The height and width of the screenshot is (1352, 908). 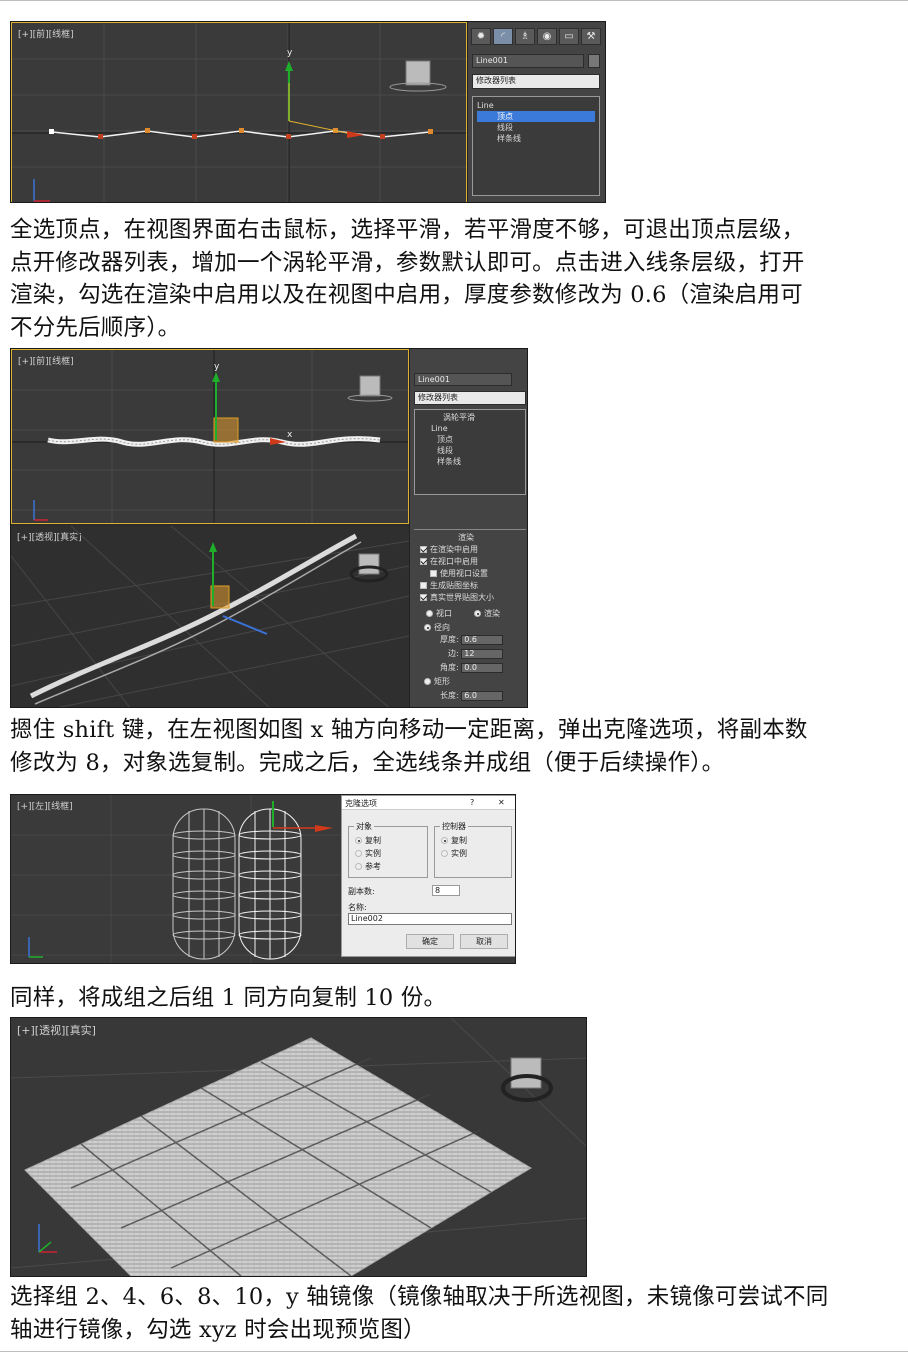 What do you see at coordinates (594, 61) in the screenshot?
I see `color-swatch` at bounding box center [594, 61].